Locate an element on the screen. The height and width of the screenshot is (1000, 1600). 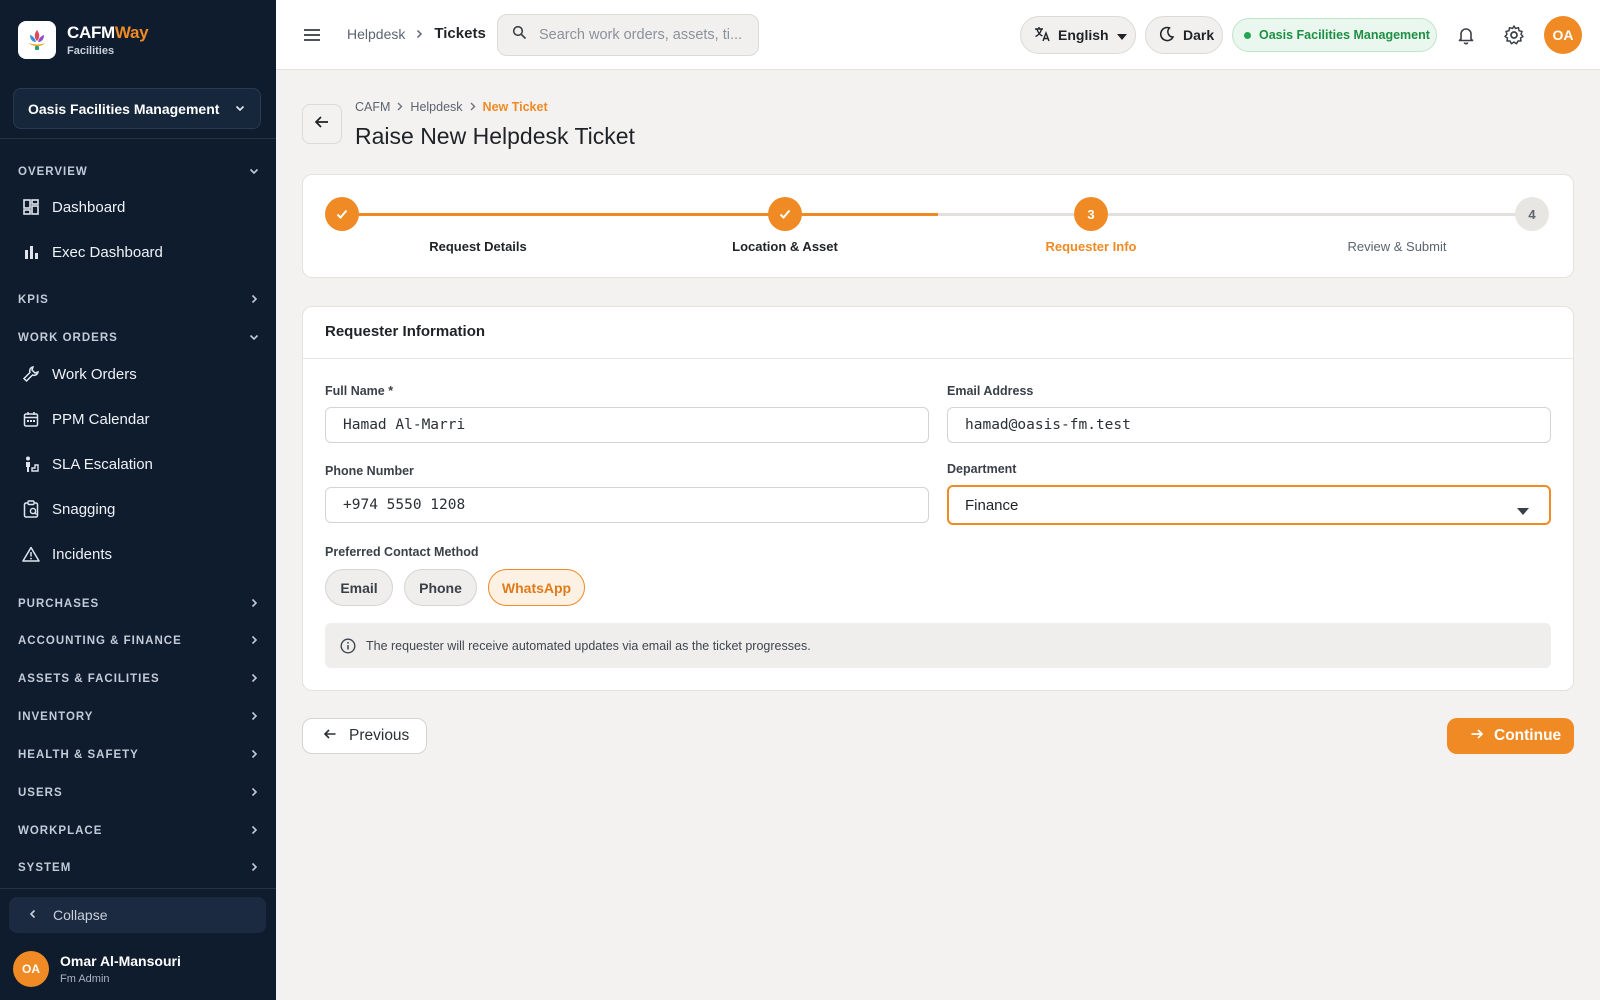
contact-method-phone-chip: Phone is located at coordinates (440, 587).